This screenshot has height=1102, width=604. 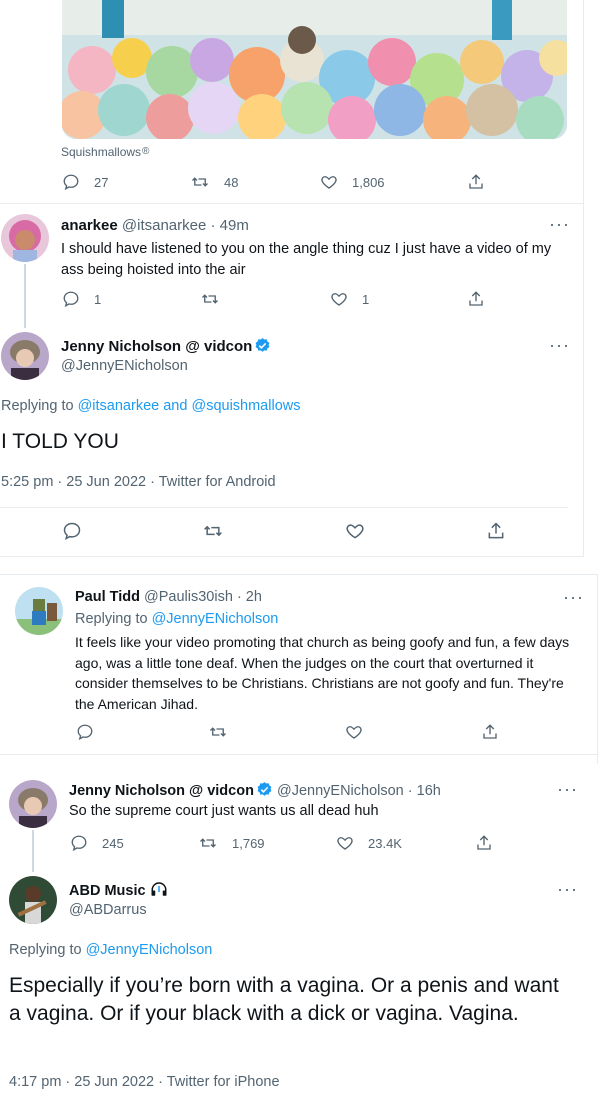 What do you see at coordinates (97, 843) in the screenshot?
I see `reply-action: 245` at bounding box center [97, 843].